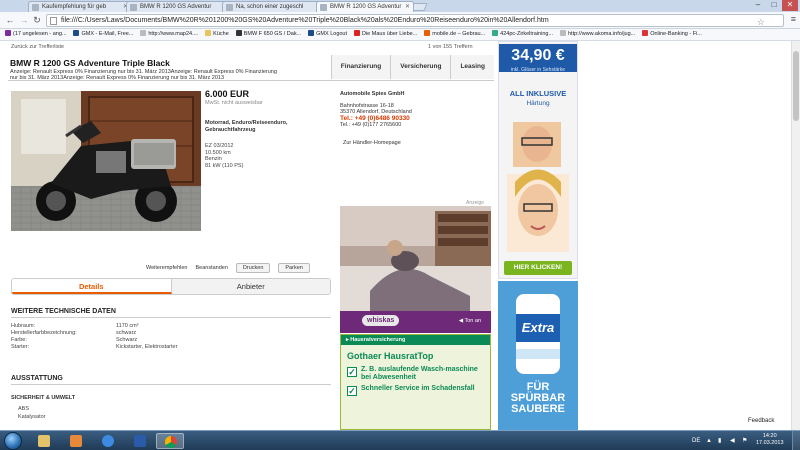 The image size is (800, 450). What do you see at coordinates (538, 334) in the screenshot?
I see `gum-package-image: Extra` at bounding box center [538, 334].